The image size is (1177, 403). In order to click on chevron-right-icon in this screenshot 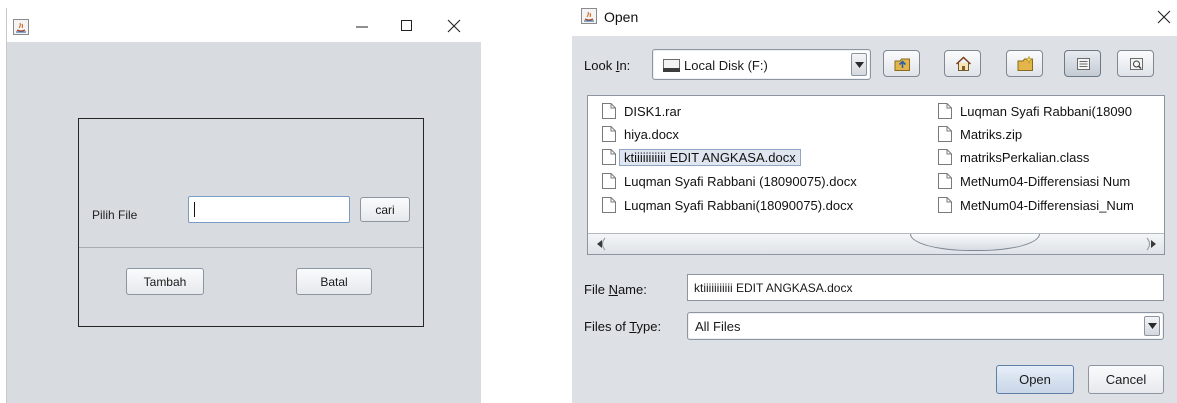, I will do `click(1151, 244)`.